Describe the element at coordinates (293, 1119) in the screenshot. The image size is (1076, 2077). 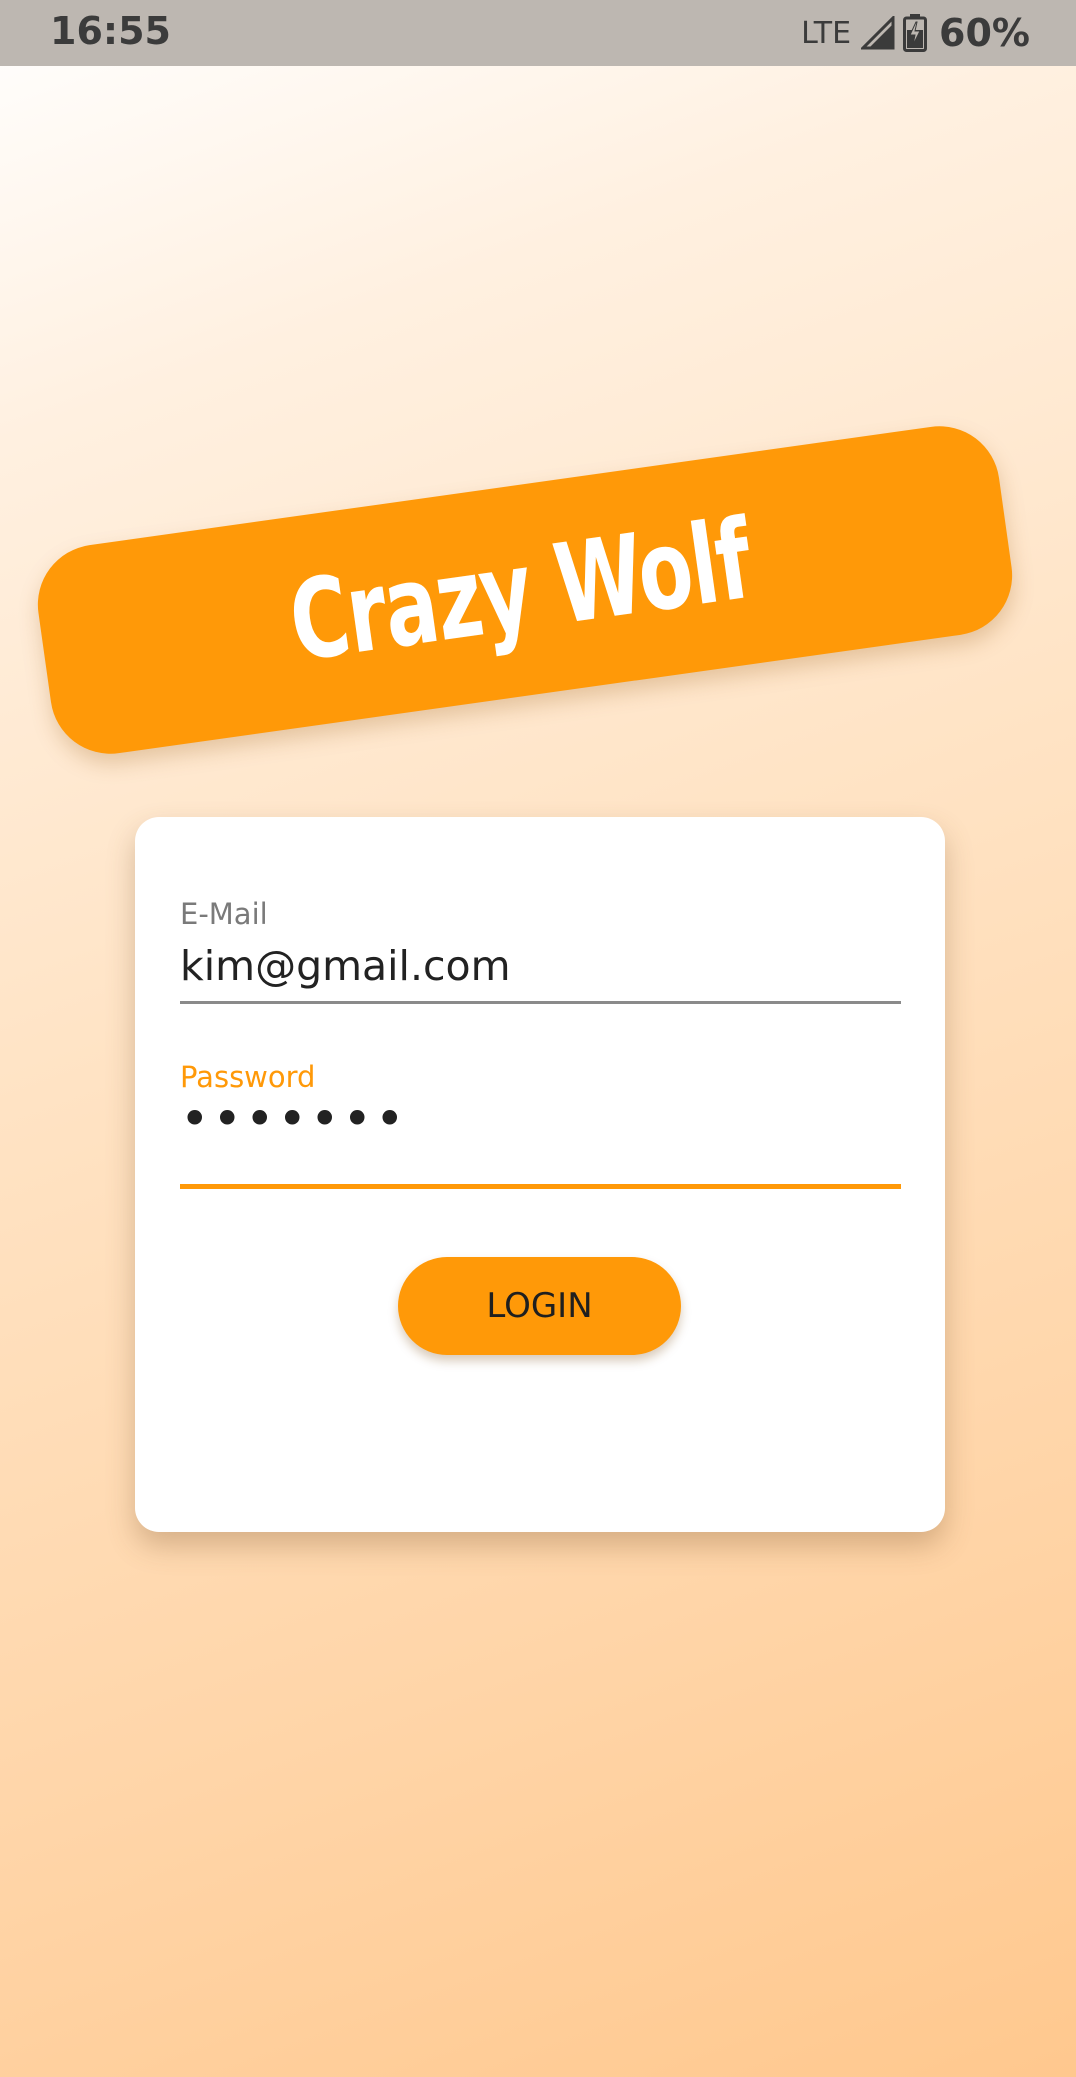
I see `password-input: •••••••` at that location.